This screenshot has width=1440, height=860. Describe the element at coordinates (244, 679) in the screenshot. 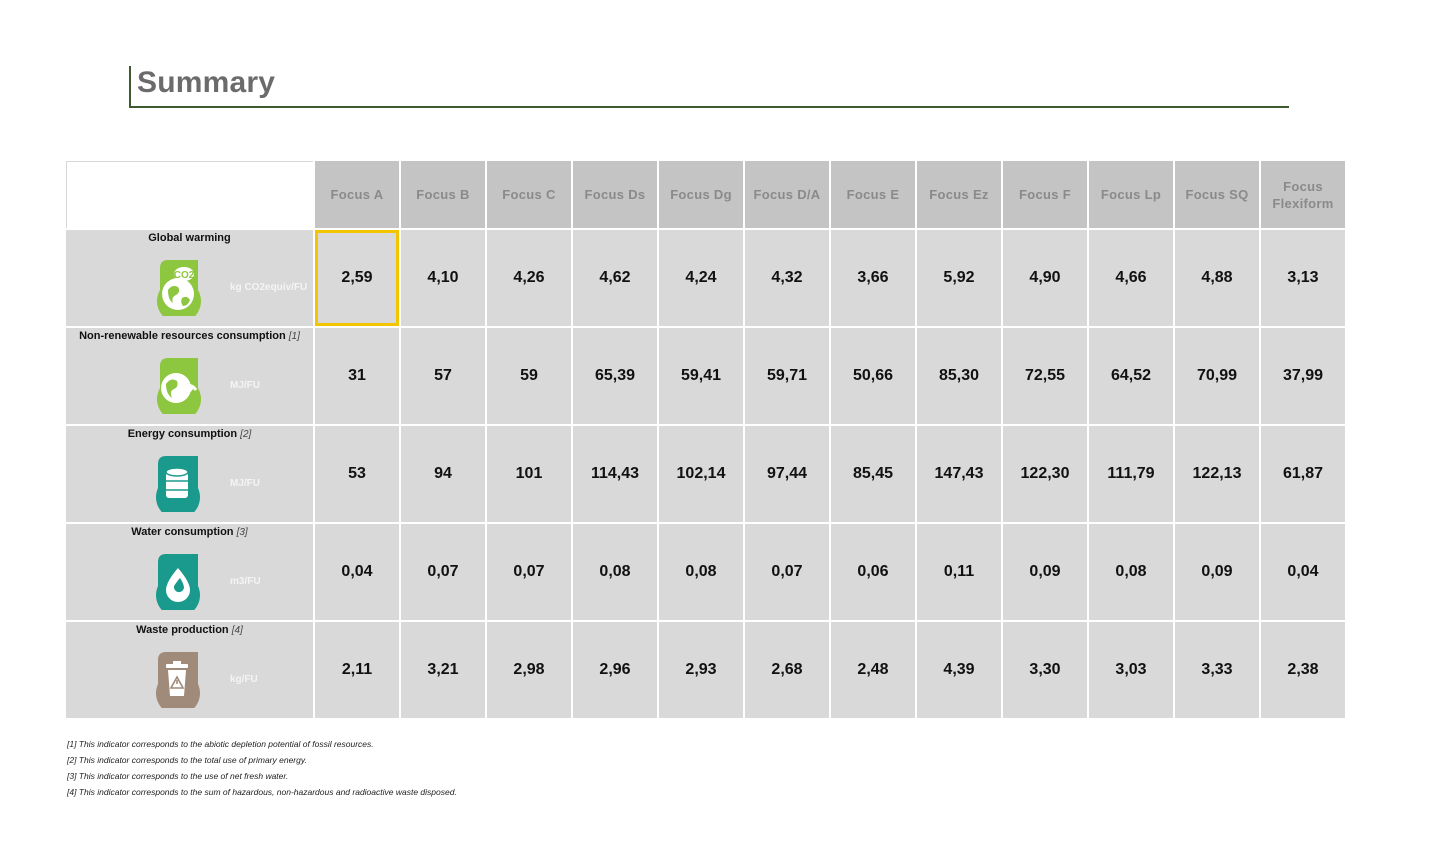

I see `unit-label: kg/FU` at that location.